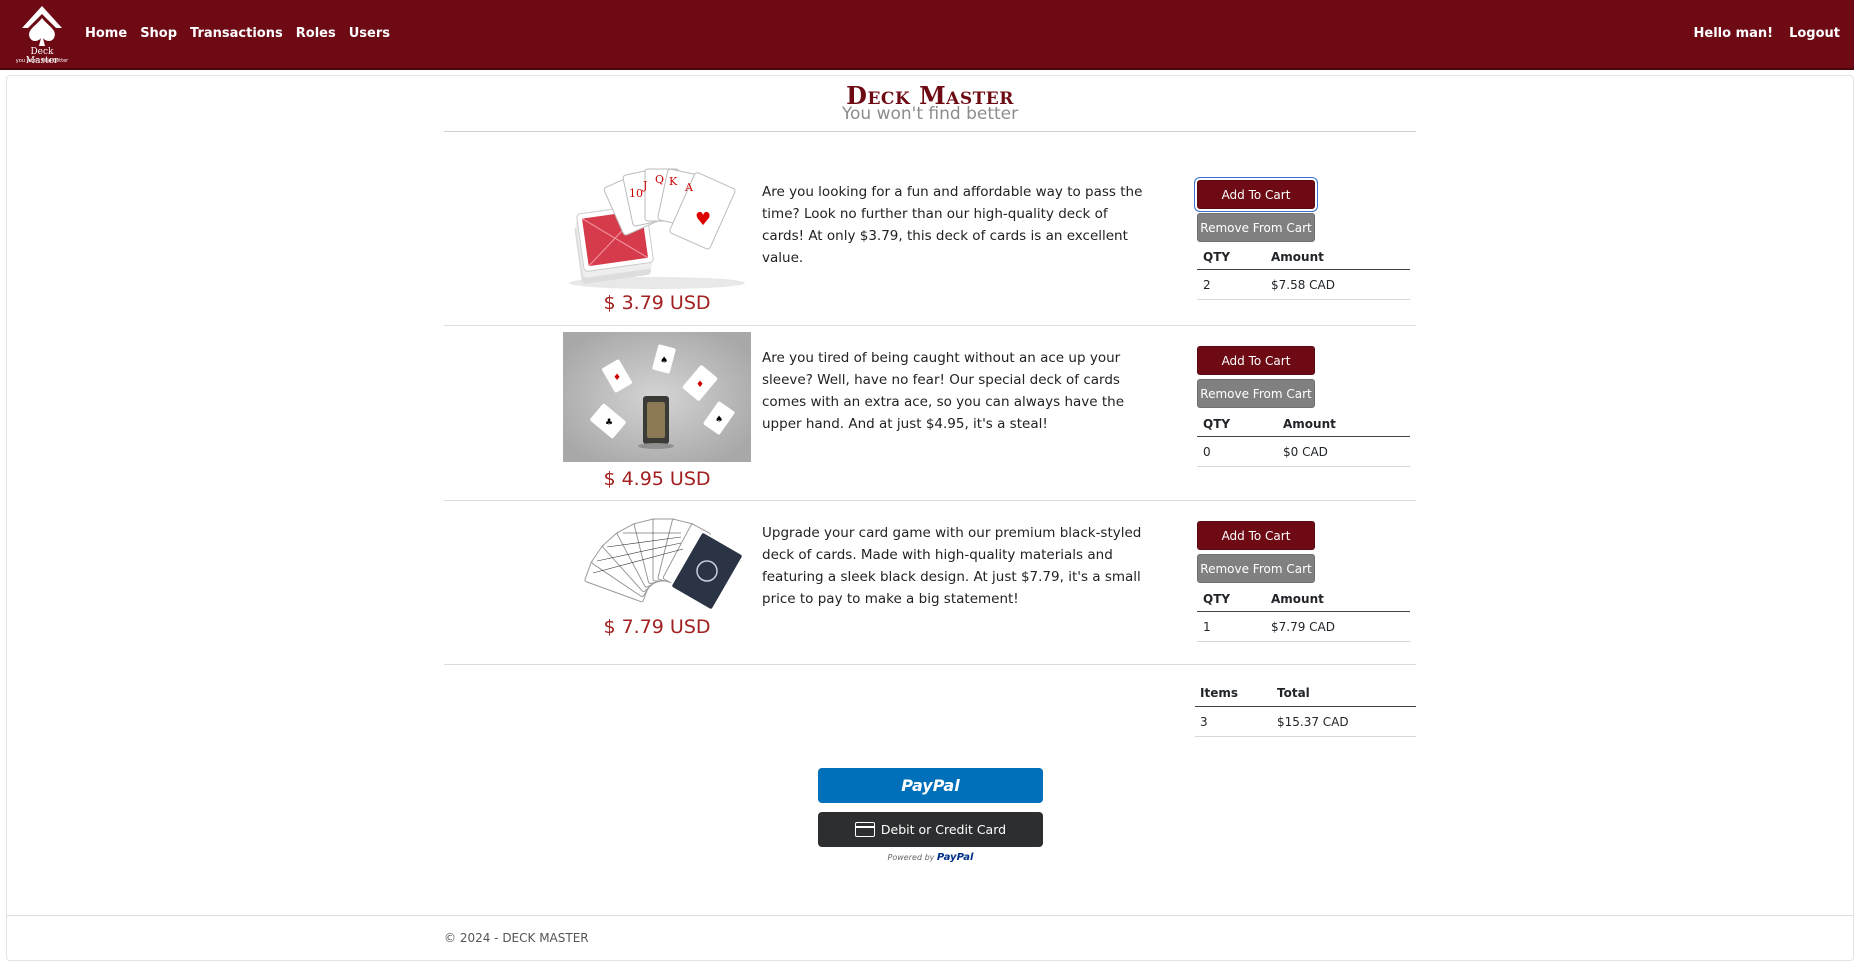  I want to click on cart-line-table: QTY Amount 0 $0 CAD, so click(1303, 439).